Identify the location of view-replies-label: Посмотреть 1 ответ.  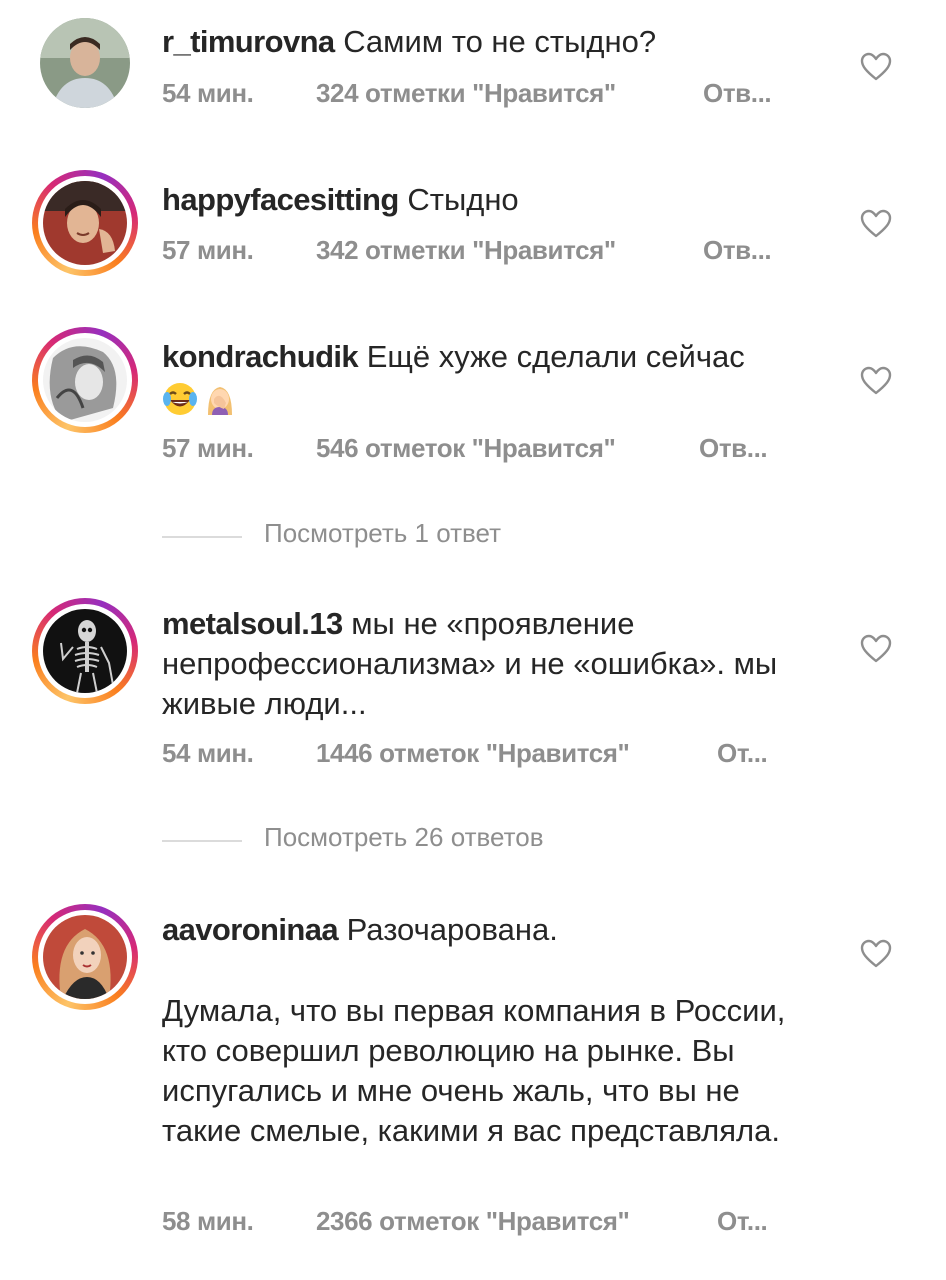
(383, 533).